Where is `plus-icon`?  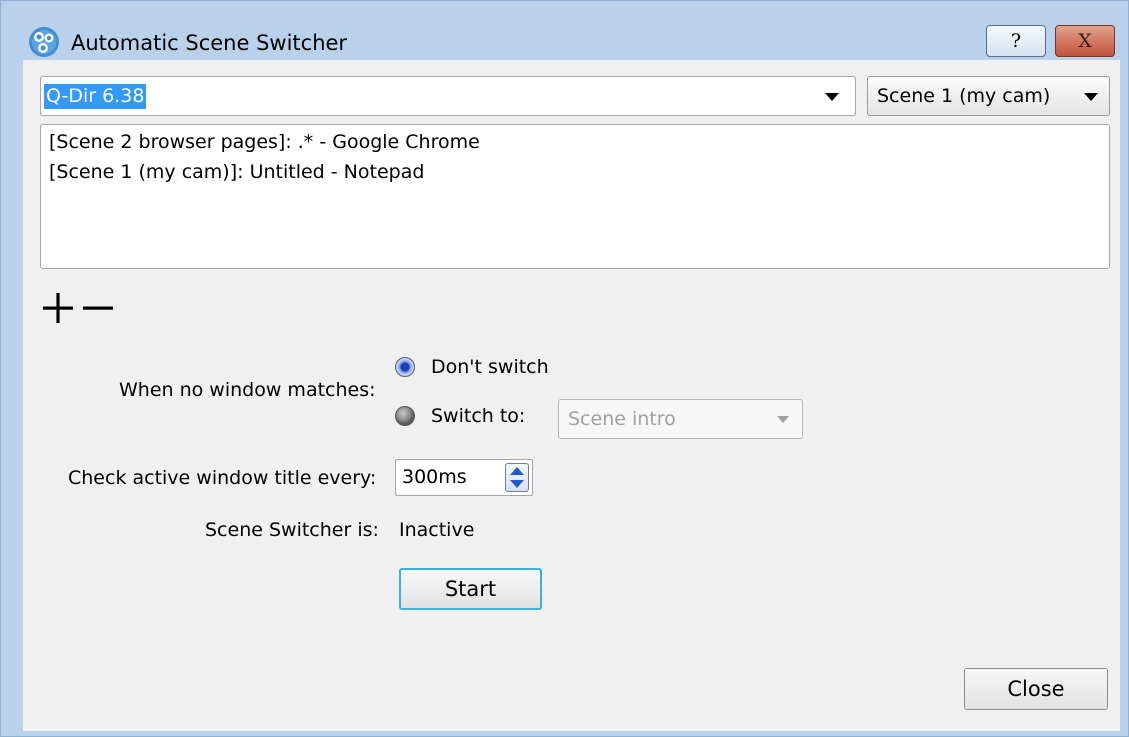 plus-icon is located at coordinates (58, 308).